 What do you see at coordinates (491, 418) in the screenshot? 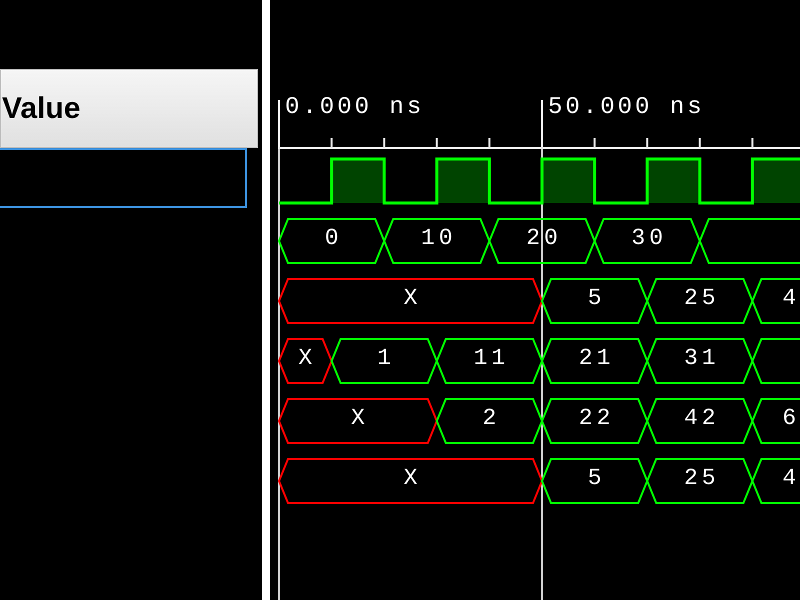
I see `bus-value: 2` at bounding box center [491, 418].